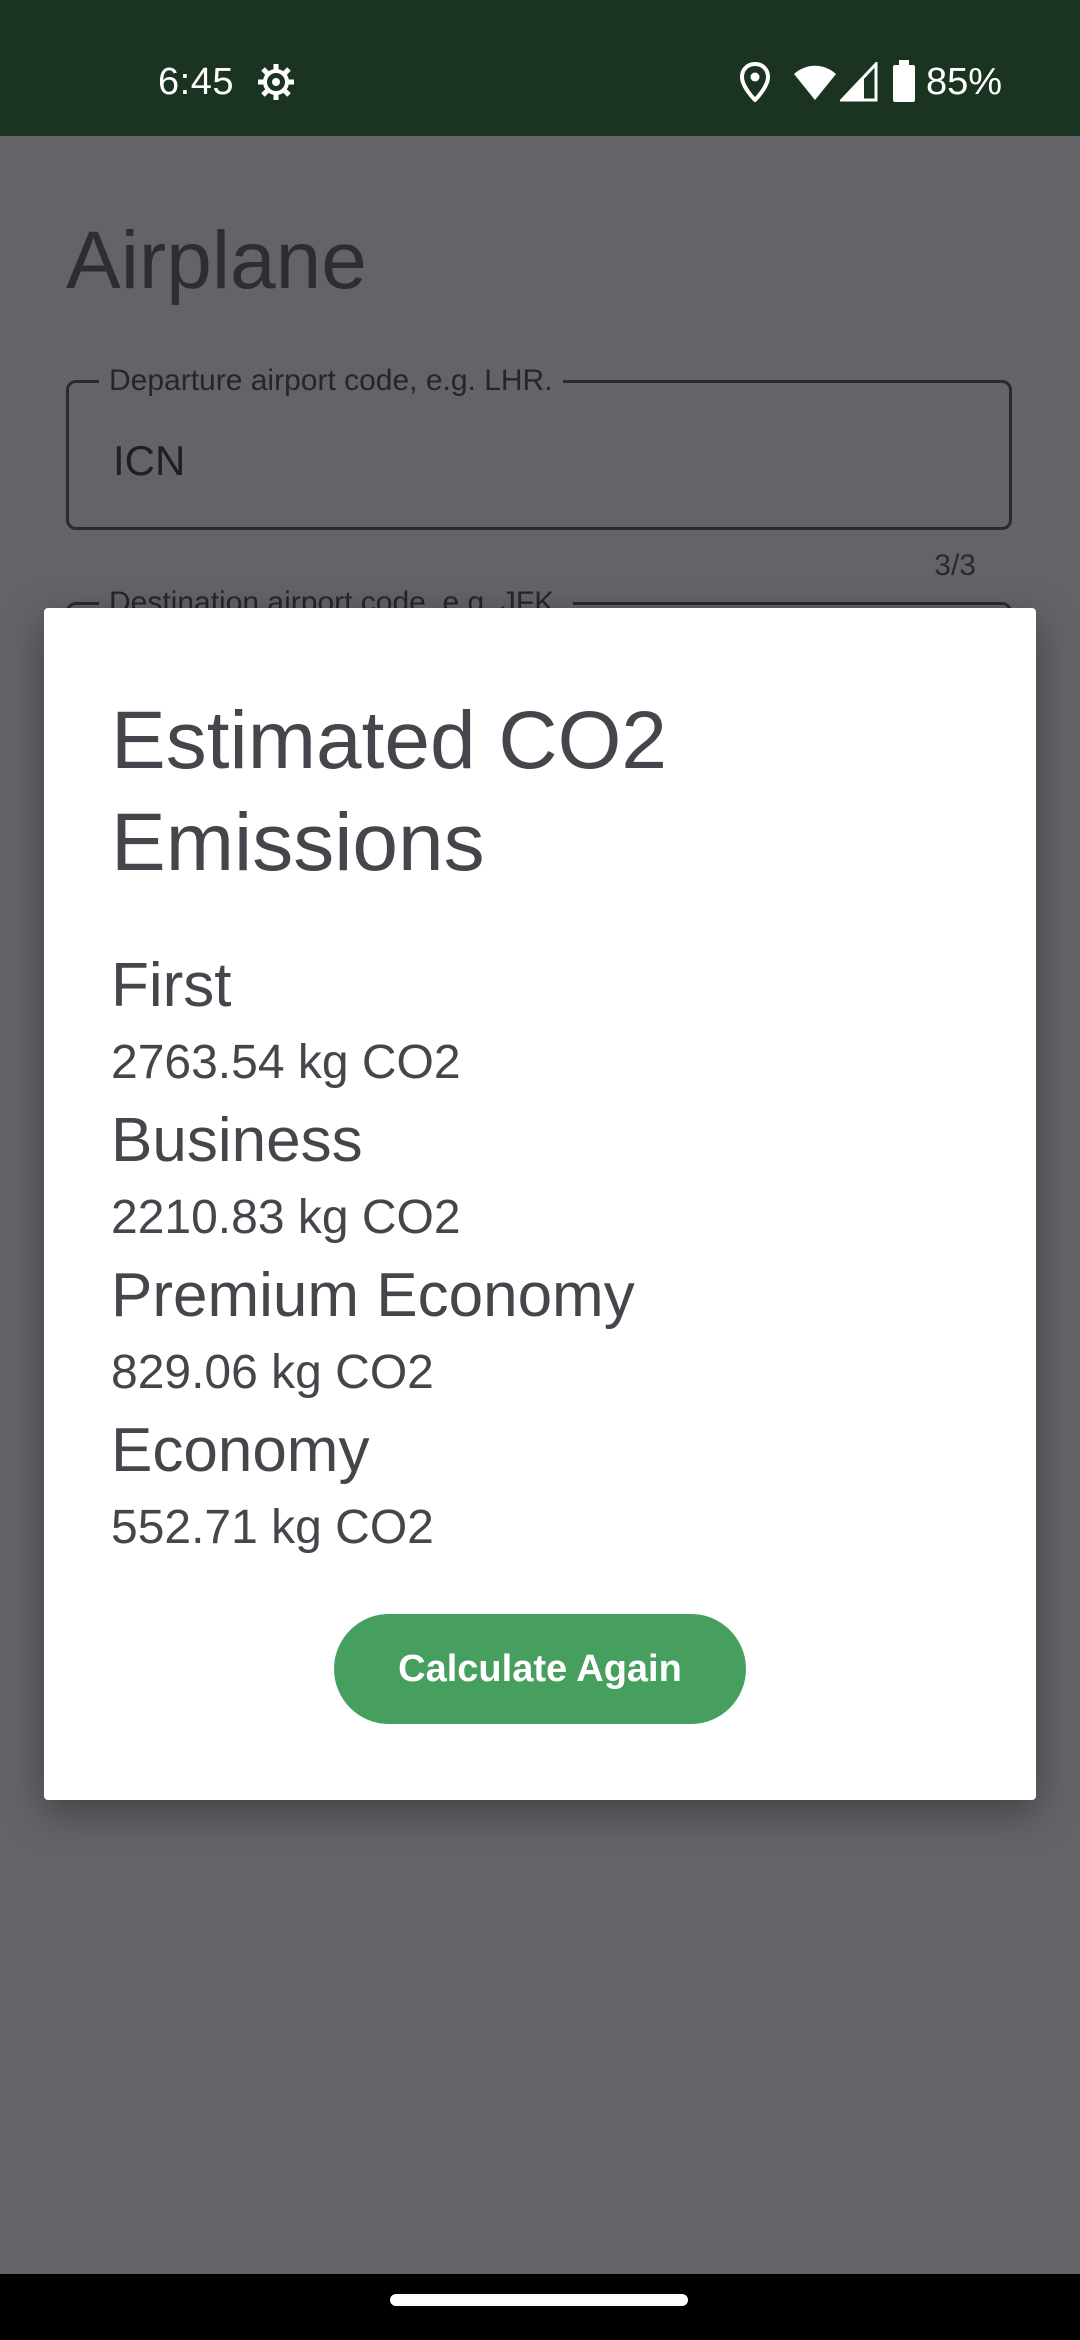 Image resolution: width=1080 pixels, height=2340 pixels. Describe the element at coordinates (955, 565) in the screenshot. I see `departure-char-counter: 3/3` at that location.